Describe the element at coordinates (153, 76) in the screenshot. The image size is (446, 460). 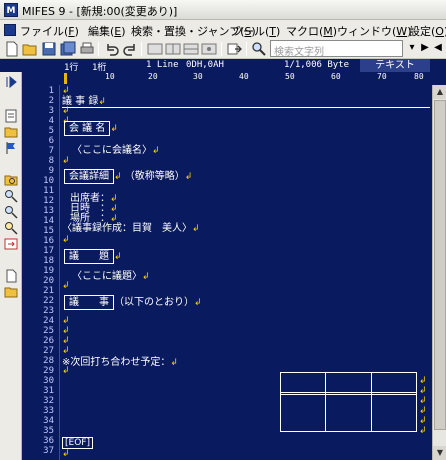
I see `ruler-mark: 20` at that location.